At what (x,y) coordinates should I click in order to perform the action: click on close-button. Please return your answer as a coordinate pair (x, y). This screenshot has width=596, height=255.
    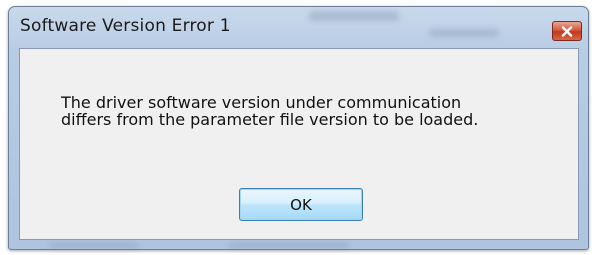
    Looking at the image, I should click on (567, 31).